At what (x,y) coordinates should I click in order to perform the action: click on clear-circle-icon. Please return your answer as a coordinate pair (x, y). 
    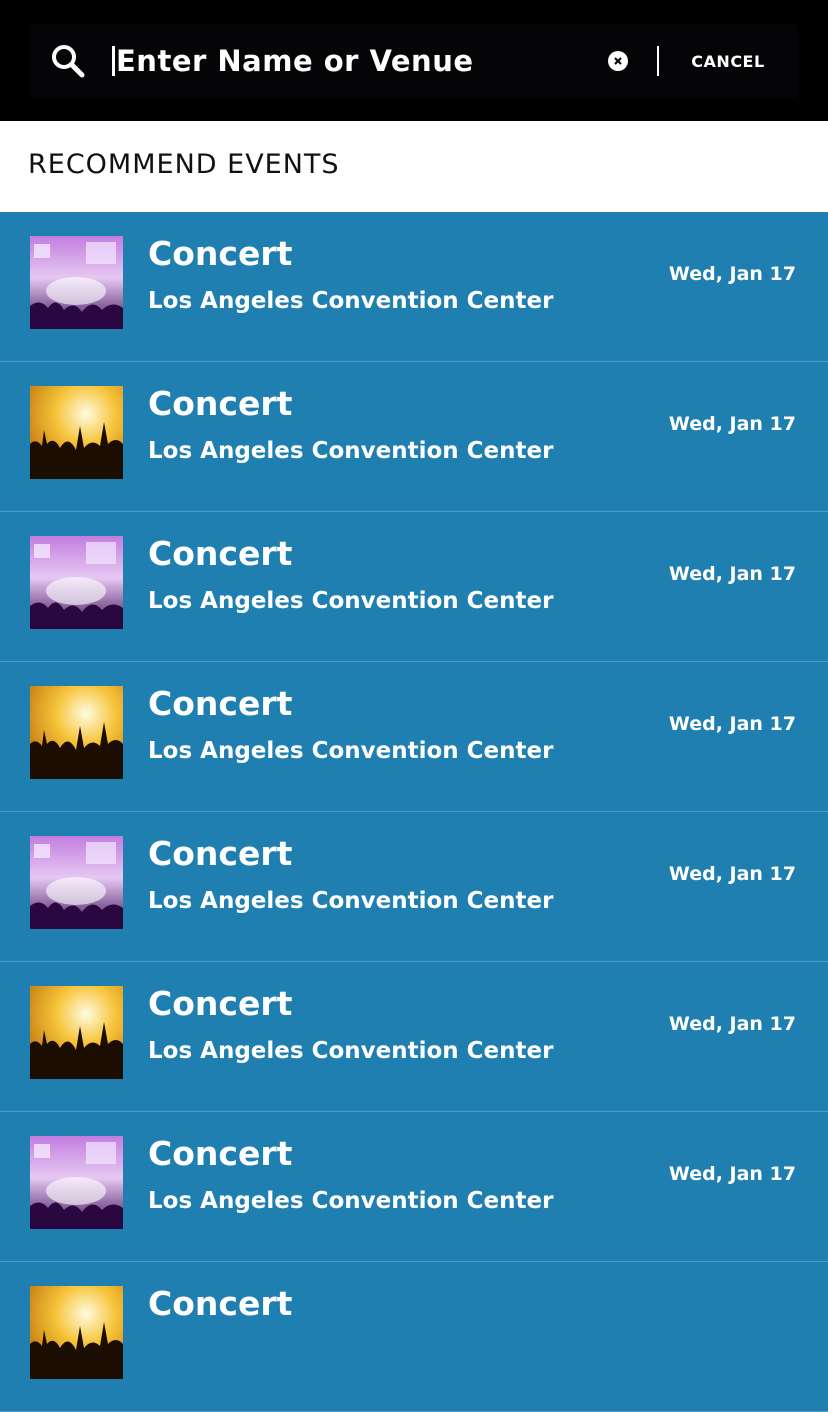
    Looking at the image, I should click on (618, 61).